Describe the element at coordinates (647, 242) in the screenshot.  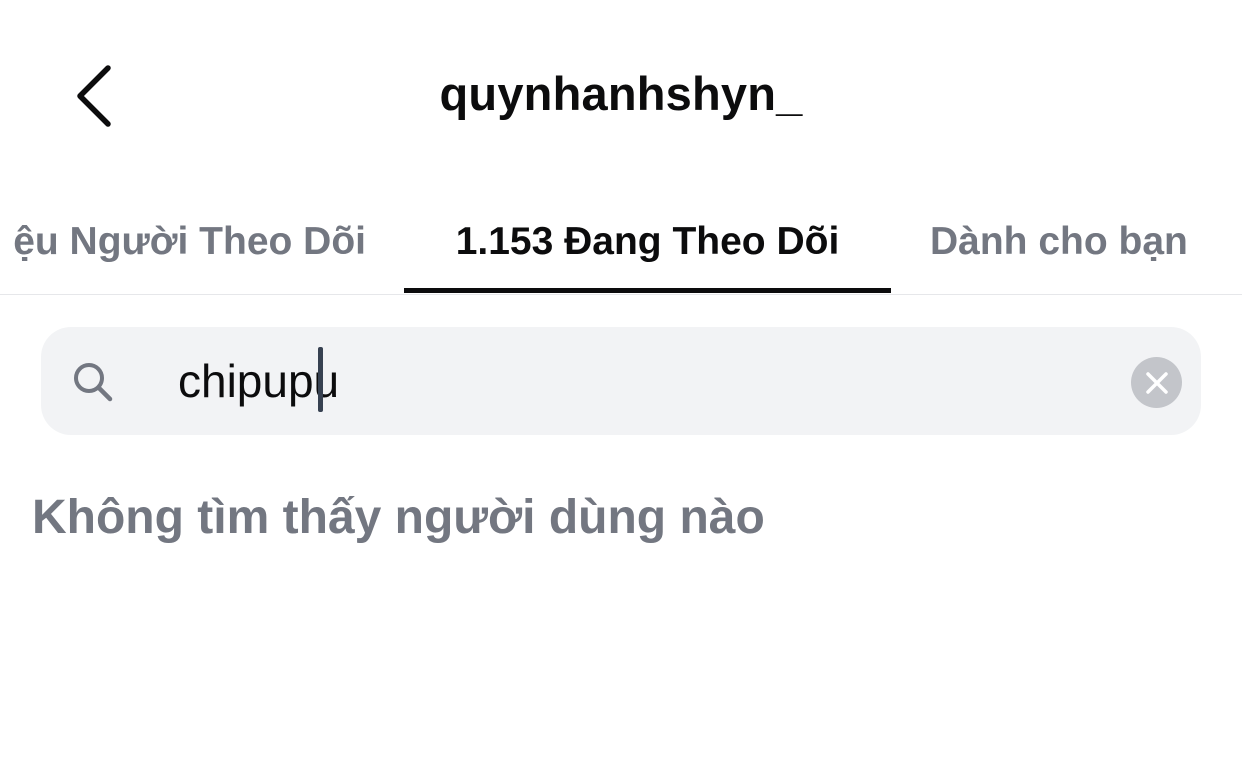
I see `tab-following: 1.153 Đang Theo Dõi` at that location.